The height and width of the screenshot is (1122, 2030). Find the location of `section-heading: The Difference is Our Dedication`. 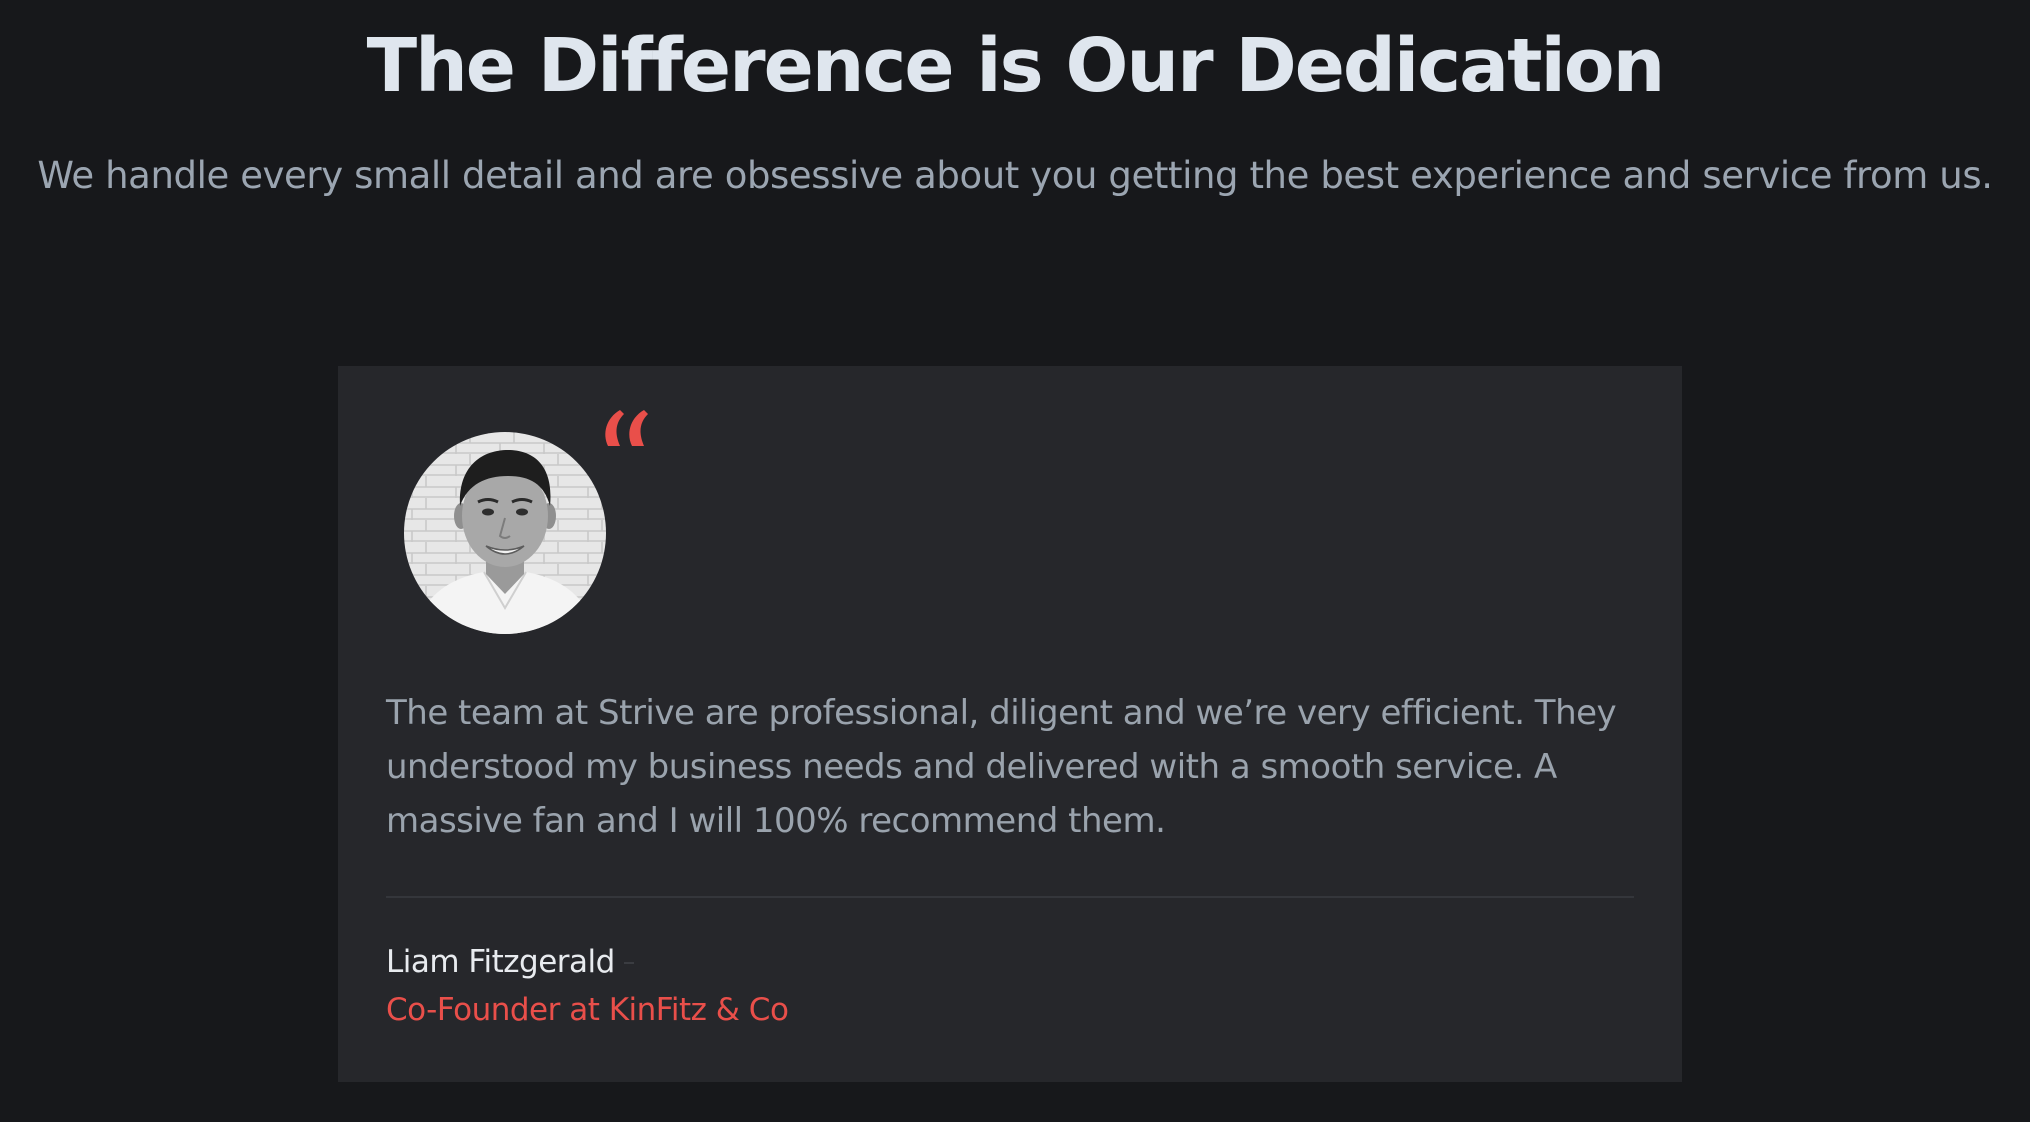

section-heading: The Difference is Our Dedication is located at coordinates (1016, 66).